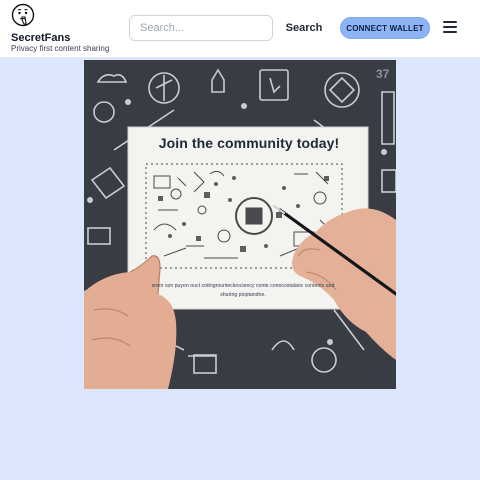  Describe the element at coordinates (383, 74) in the screenshot. I see `svg-text: 37` at that location.